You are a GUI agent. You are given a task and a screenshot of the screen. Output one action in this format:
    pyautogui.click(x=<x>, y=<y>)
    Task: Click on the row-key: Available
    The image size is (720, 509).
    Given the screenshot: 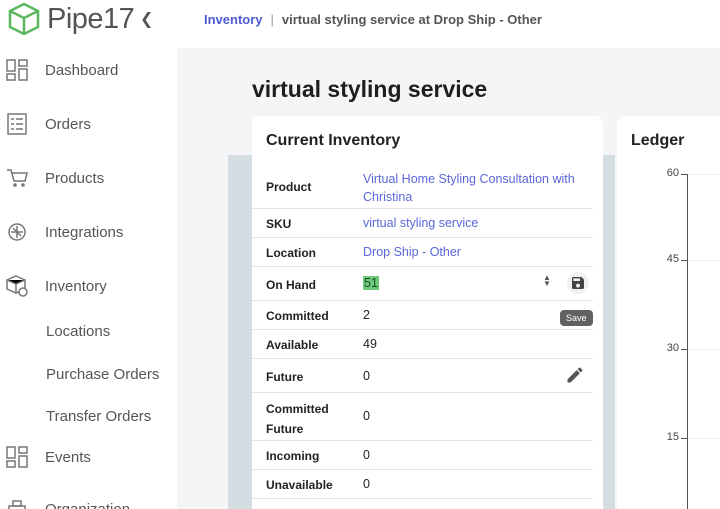 What is the action you would take?
    pyautogui.click(x=292, y=345)
    